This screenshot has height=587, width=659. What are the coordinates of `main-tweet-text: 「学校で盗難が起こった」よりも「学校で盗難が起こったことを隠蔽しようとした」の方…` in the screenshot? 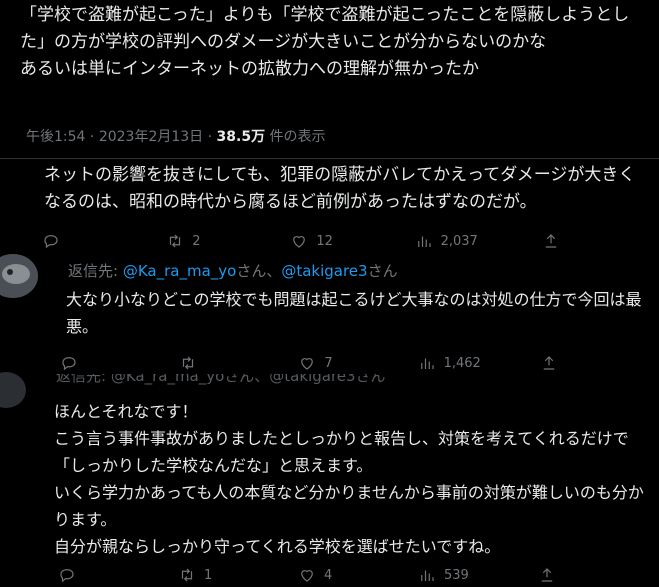 It's located at (325, 42).